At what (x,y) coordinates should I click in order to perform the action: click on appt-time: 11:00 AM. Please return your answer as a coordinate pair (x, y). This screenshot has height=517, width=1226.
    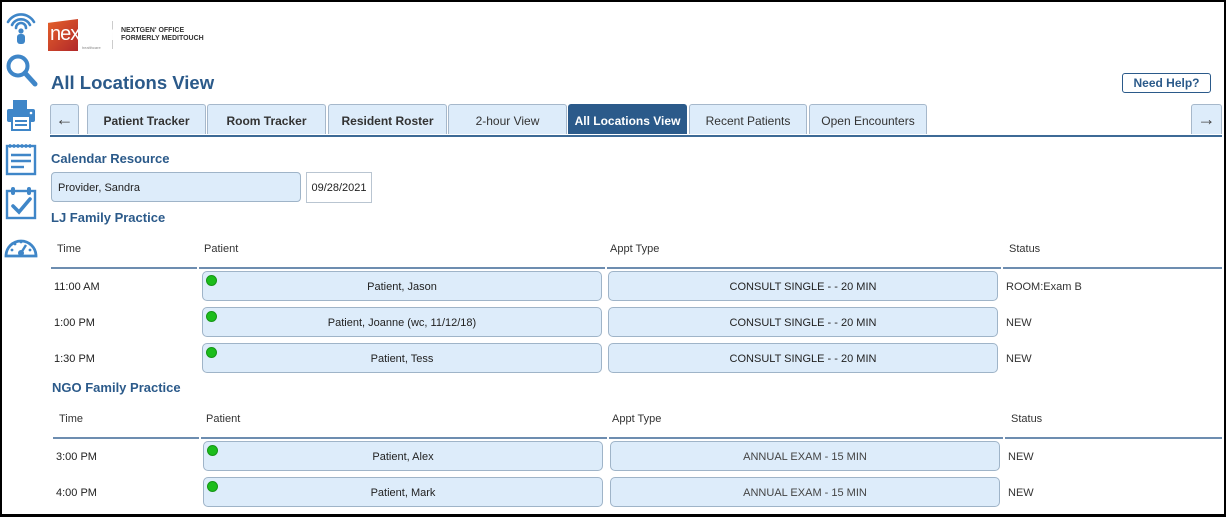
    Looking at the image, I should click on (77, 287).